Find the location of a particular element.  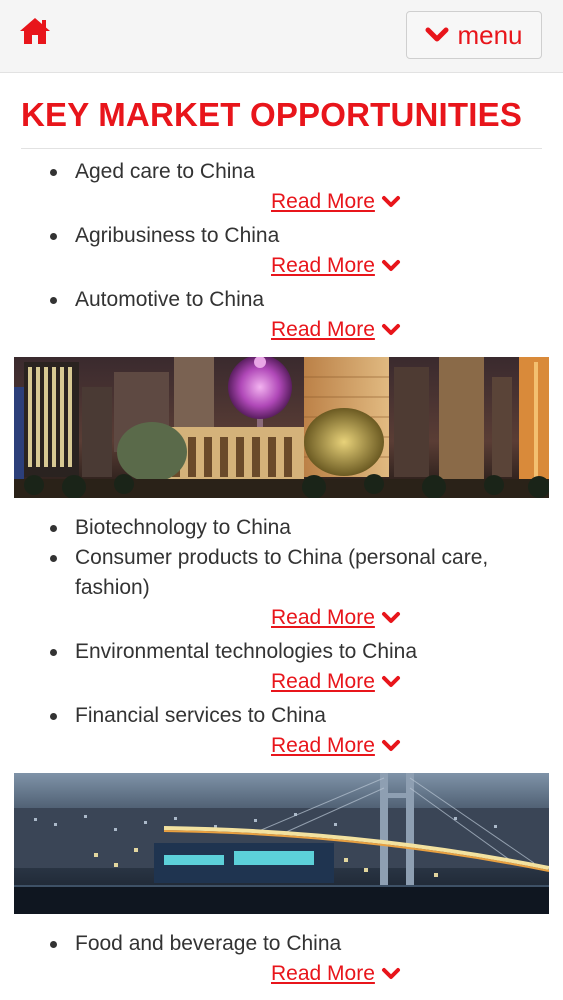

read-more-link-environmental-technologies: Read More is located at coordinates (333, 682).